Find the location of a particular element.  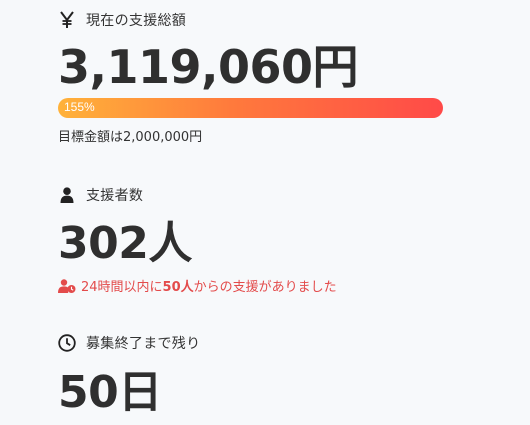

funding-progress-bar: 155% is located at coordinates (250, 108).